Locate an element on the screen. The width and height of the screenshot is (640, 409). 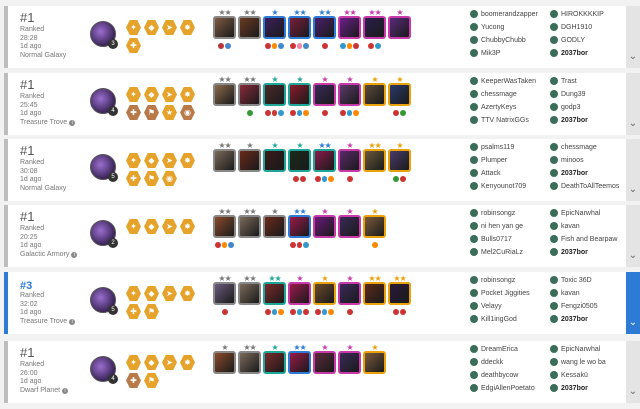
lobby-player: Trast is located at coordinates (590, 81).